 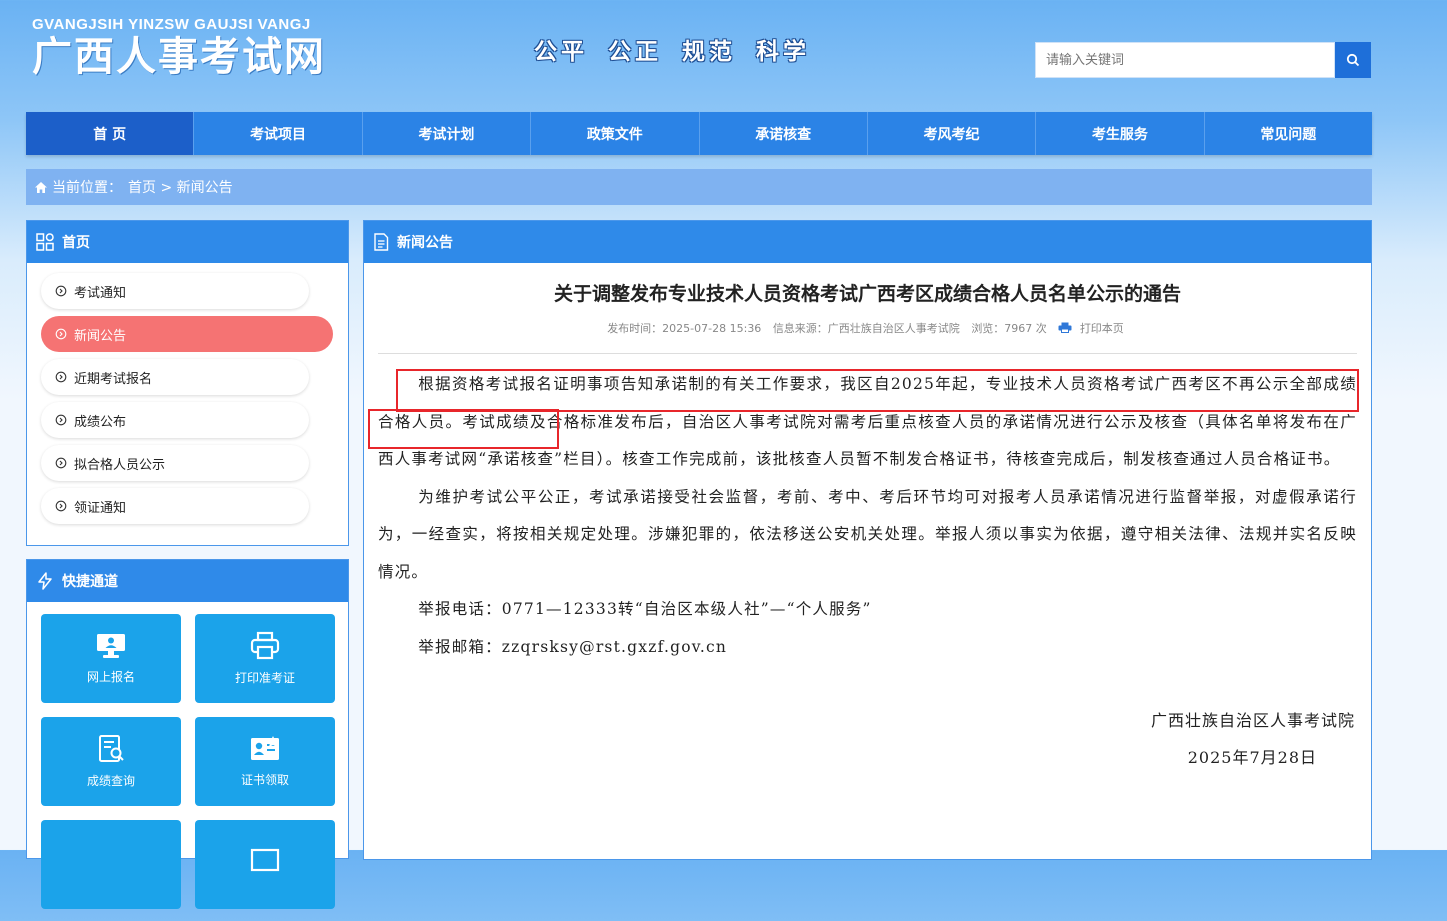 I want to click on report-phone: 举报电话：0771—12333转“自治区本级人社”—“个人服务”, so click(x=645, y=609).